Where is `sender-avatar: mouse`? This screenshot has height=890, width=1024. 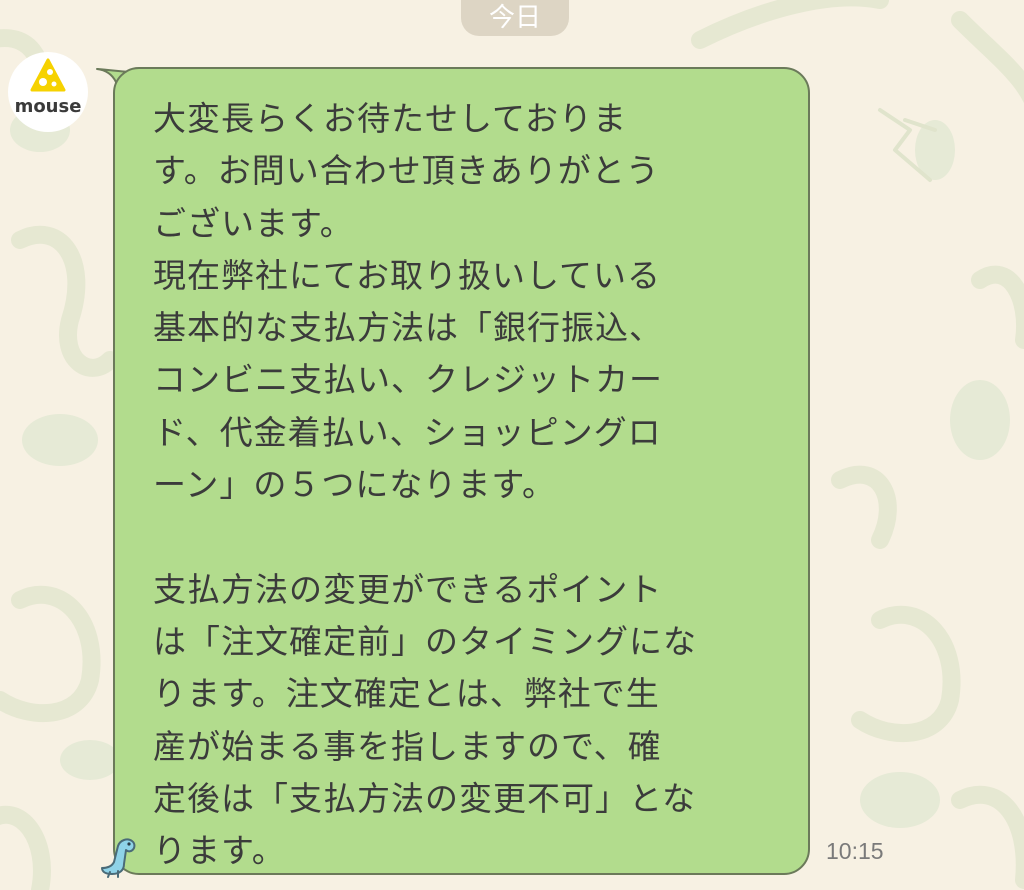
sender-avatar: mouse is located at coordinates (48, 92).